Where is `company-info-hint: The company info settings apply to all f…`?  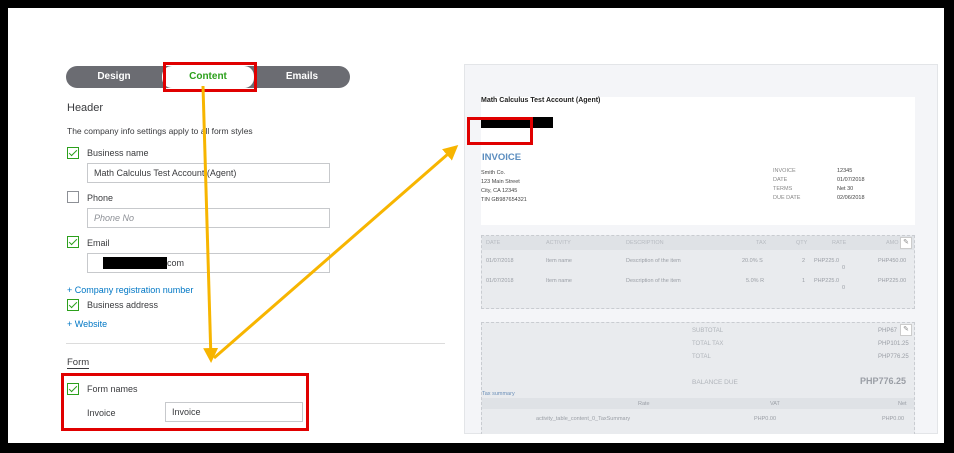 company-info-hint: The company info settings apply to all f… is located at coordinates (160, 131).